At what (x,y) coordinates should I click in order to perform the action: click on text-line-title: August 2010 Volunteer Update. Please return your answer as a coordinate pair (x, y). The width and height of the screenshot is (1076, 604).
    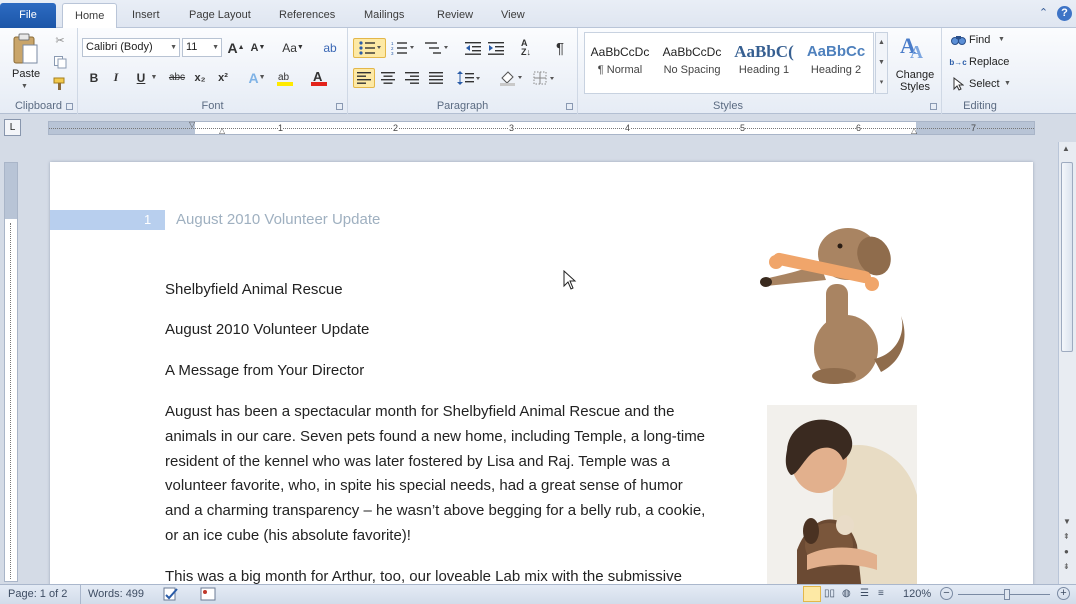
    Looking at the image, I should click on (267, 330).